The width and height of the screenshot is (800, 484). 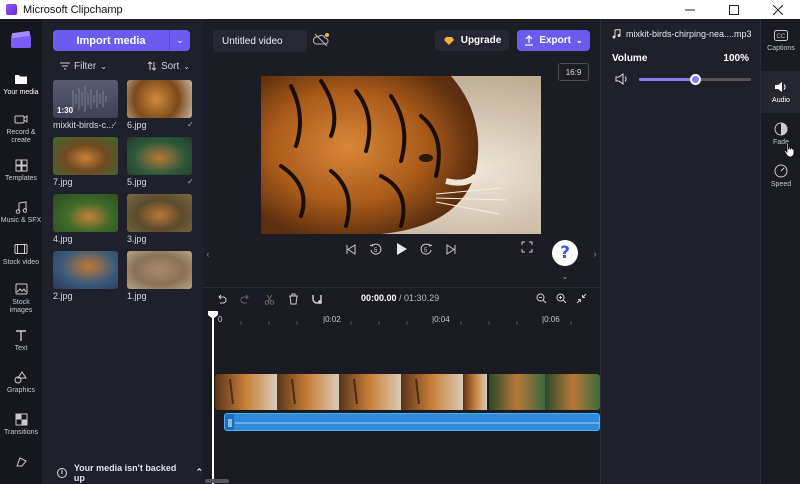 I want to click on timeline-scrollbar, so click(x=217, y=481).